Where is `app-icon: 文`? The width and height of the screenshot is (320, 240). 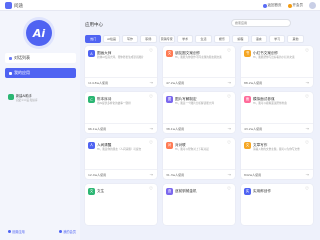 app-icon: 文 is located at coordinates (169, 53).